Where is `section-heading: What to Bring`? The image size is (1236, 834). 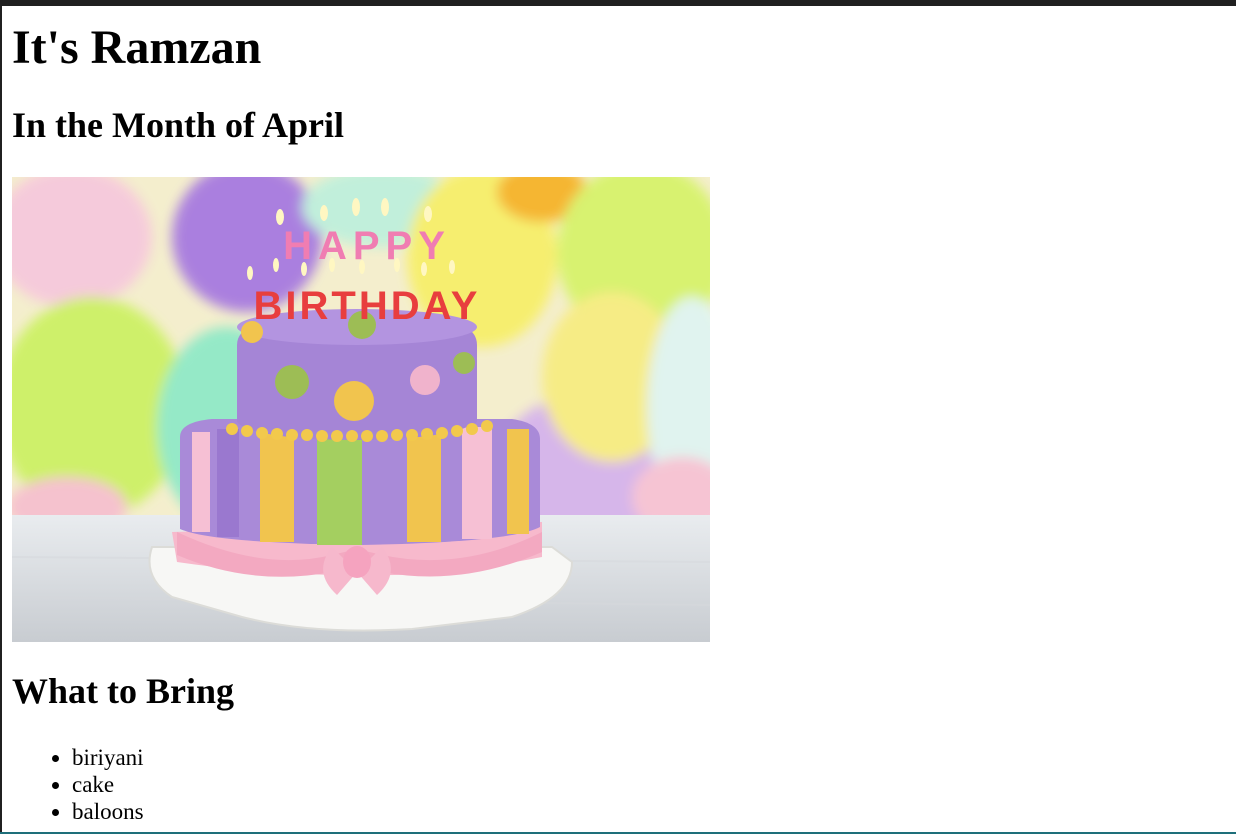 section-heading: What to Bring is located at coordinates (123, 691).